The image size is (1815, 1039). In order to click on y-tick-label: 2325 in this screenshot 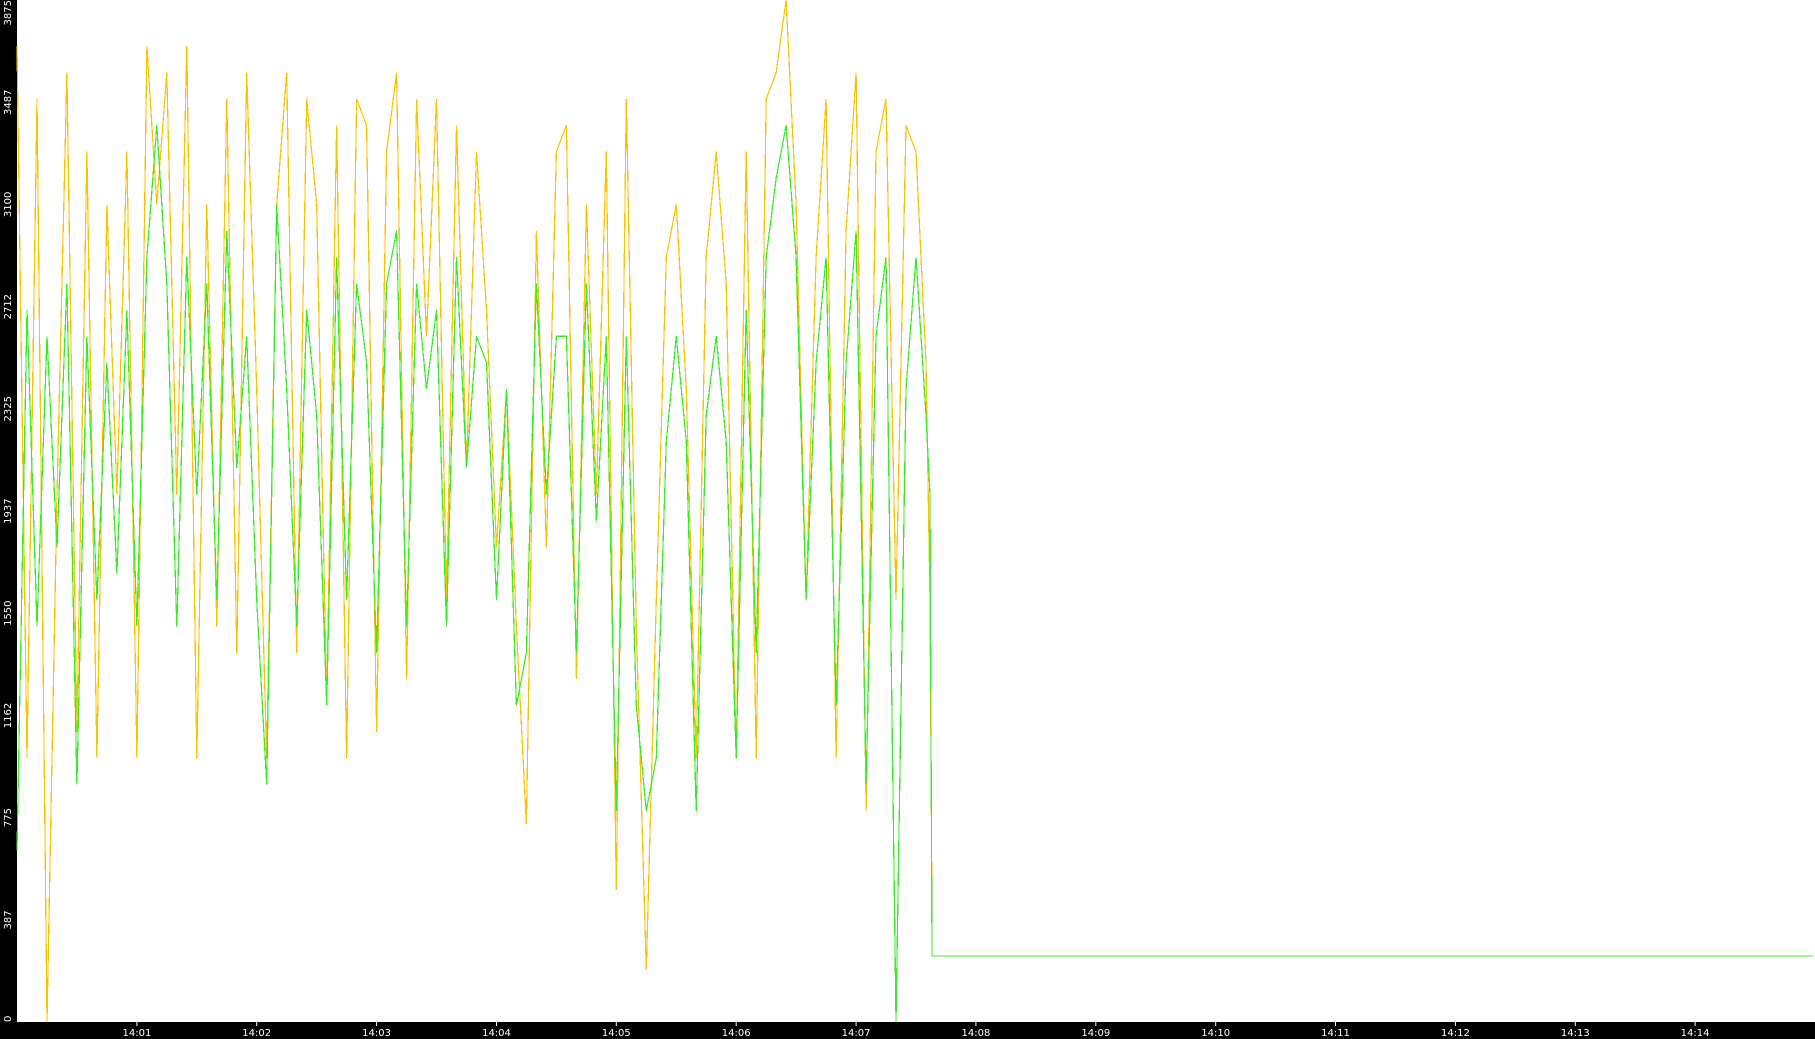, I will do `click(8, 408)`.